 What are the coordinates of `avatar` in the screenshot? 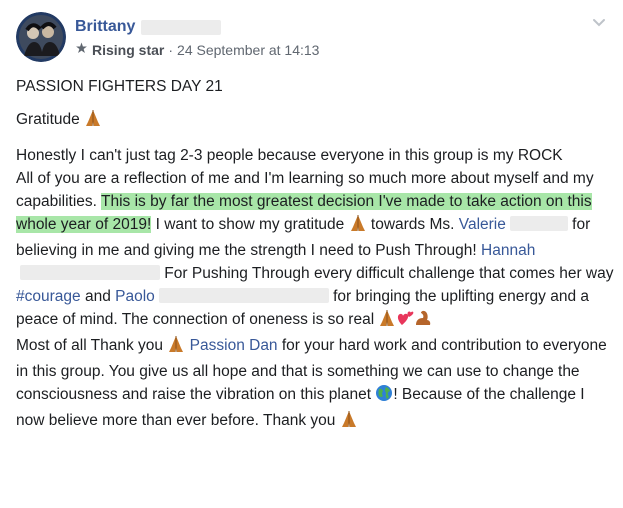 It's located at (41, 37).